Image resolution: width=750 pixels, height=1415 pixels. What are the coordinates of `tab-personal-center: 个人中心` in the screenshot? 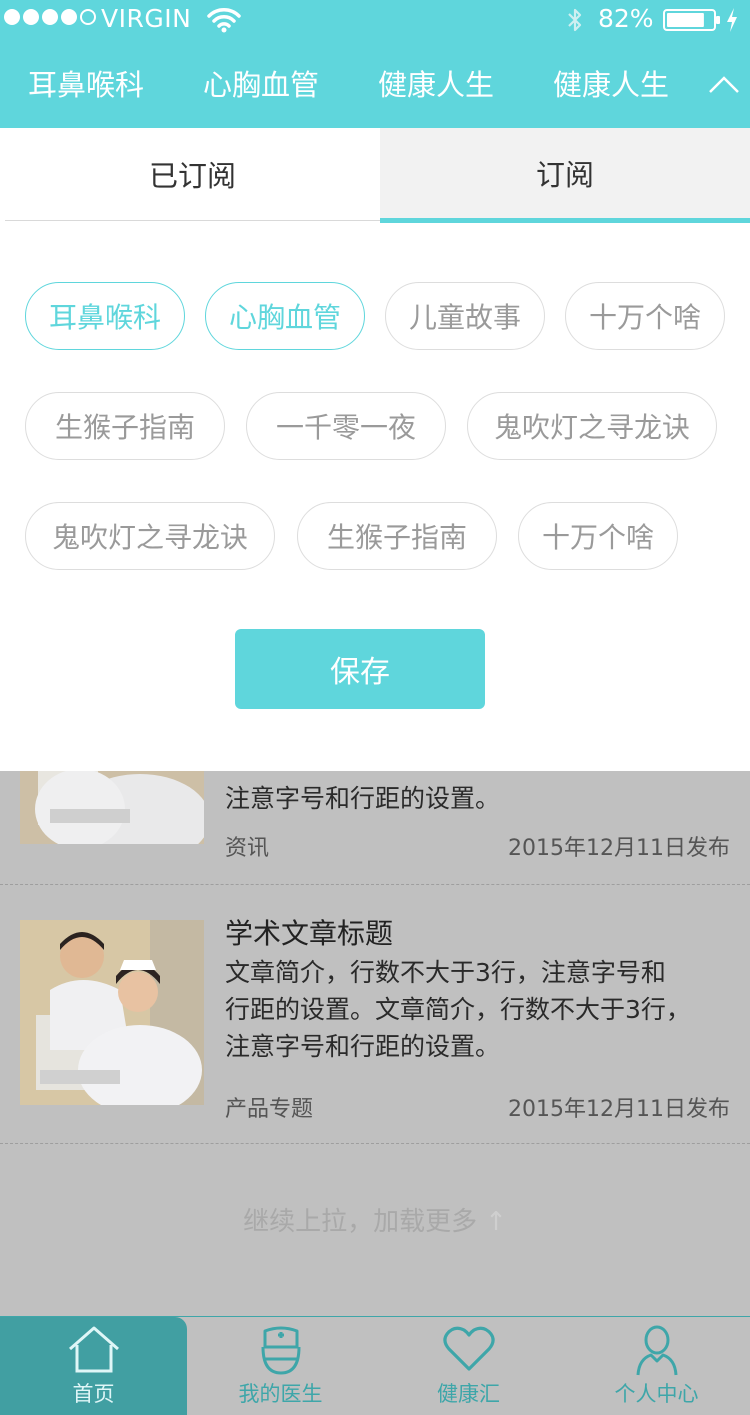 It's located at (656, 1366).